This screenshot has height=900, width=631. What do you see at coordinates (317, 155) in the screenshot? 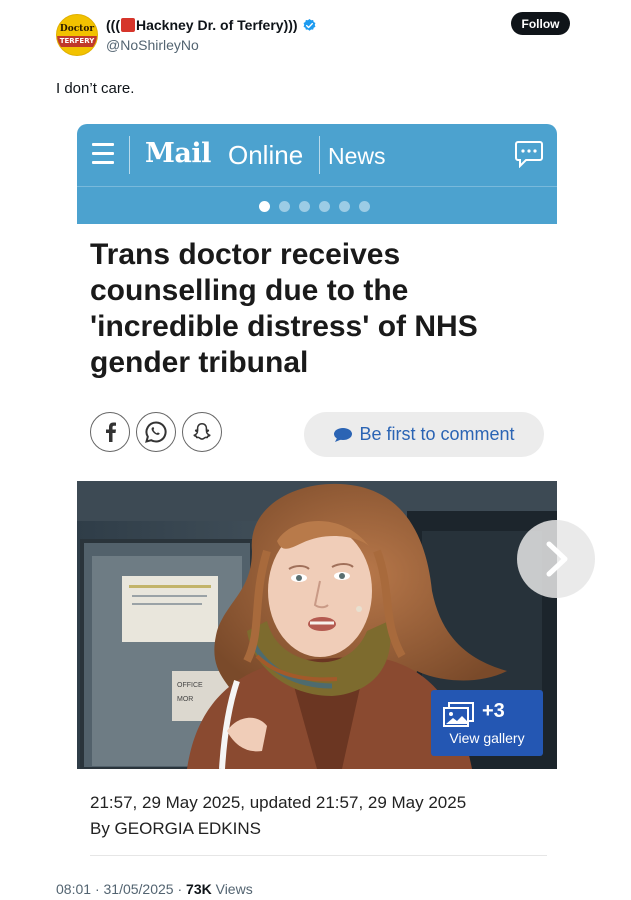
I see `site-header-bar: Mail Online News` at bounding box center [317, 155].